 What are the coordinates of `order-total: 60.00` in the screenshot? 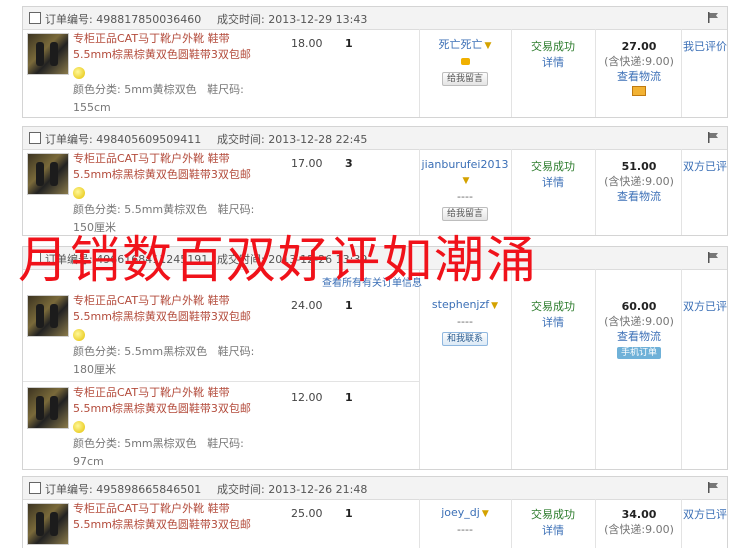 It's located at (639, 306).